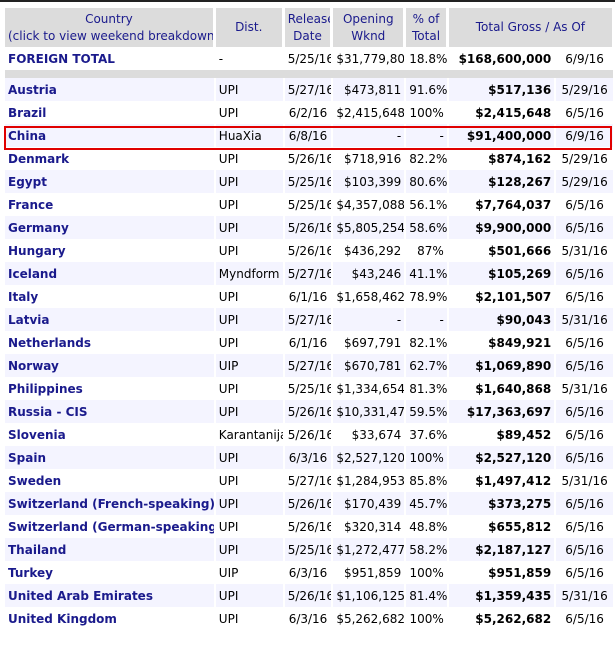  What do you see at coordinates (38, 228) in the screenshot?
I see `country-link: Germany` at bounding box center [38, 228].